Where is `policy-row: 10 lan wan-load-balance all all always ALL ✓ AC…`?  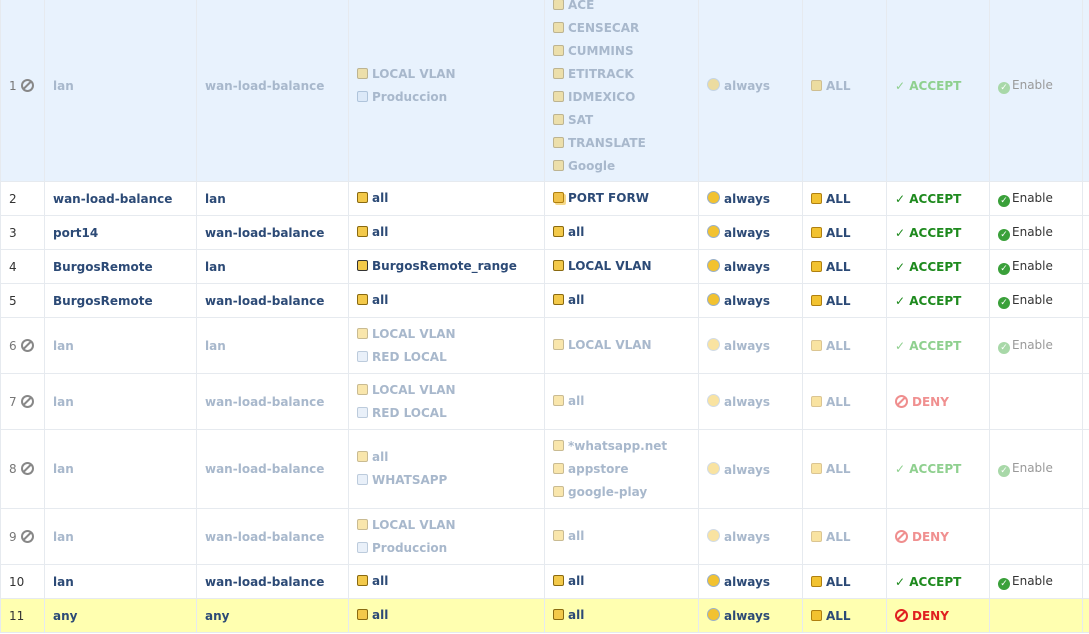
policy-row: 10 lan wan-load-balance all all always ALL ✓ AC… is located at coordinates (544, 581).